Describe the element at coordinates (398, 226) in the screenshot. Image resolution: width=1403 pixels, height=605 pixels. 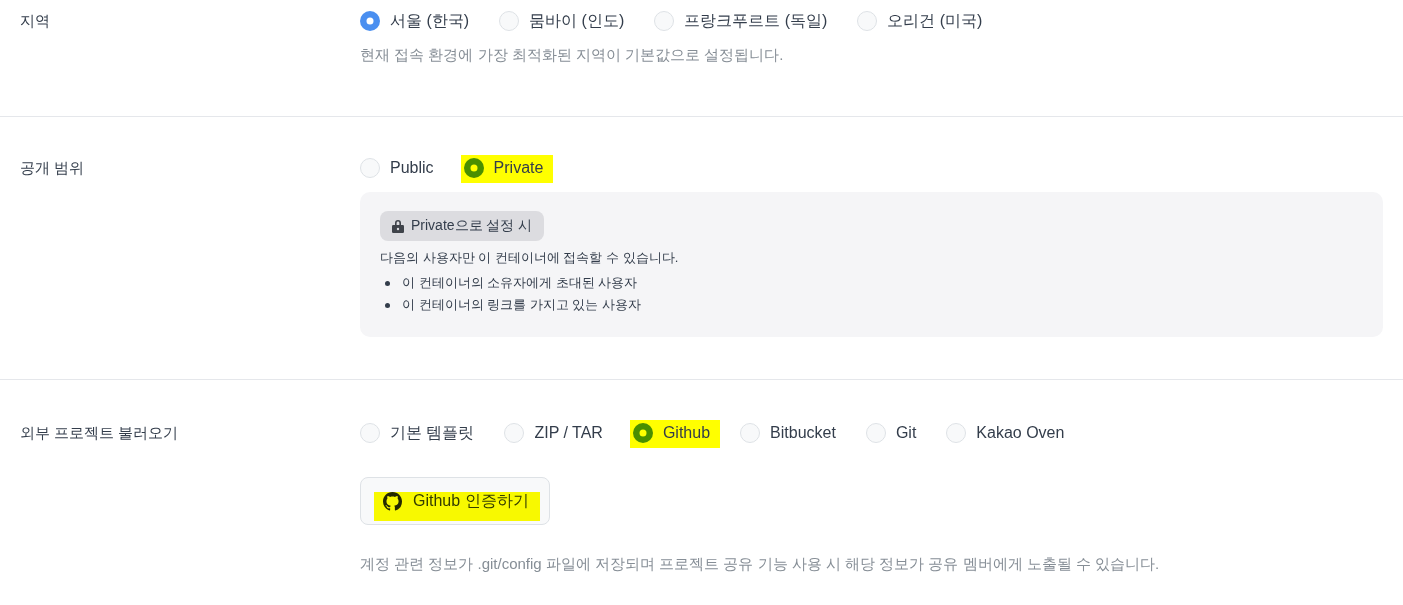
I see `lock-icon` at that location.